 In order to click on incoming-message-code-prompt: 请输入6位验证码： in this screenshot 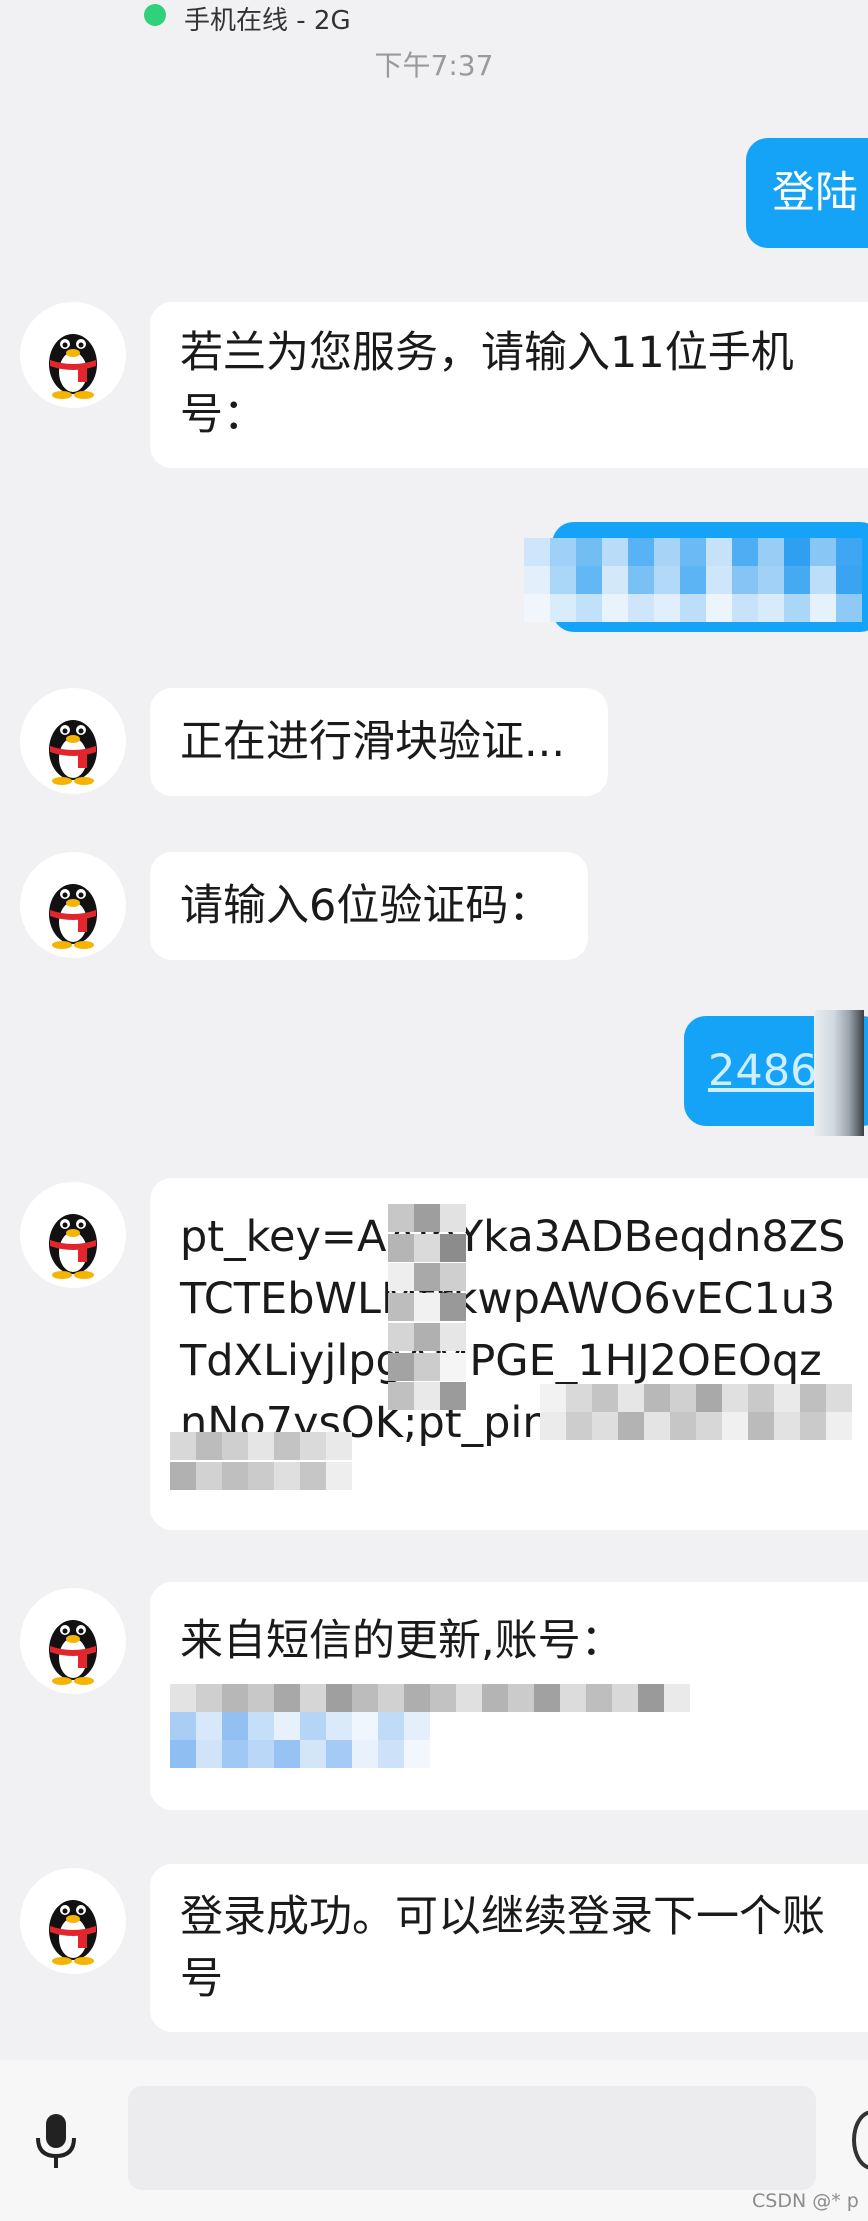, I will do `click(369, 906)`.